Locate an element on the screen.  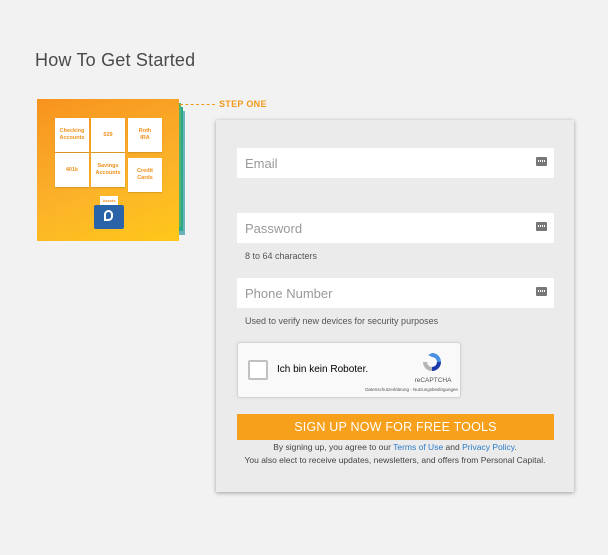
page-title: How To Get Started is located at coordinates (115, 60).